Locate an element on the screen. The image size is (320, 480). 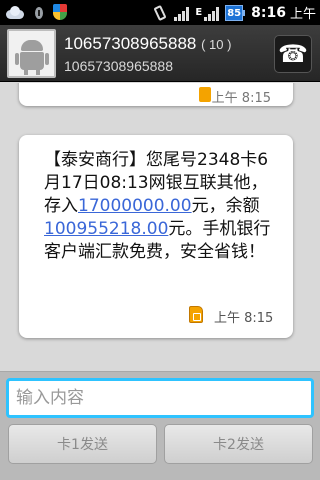
amount-link: 17000000.00 is located at coordinates (135, 206).